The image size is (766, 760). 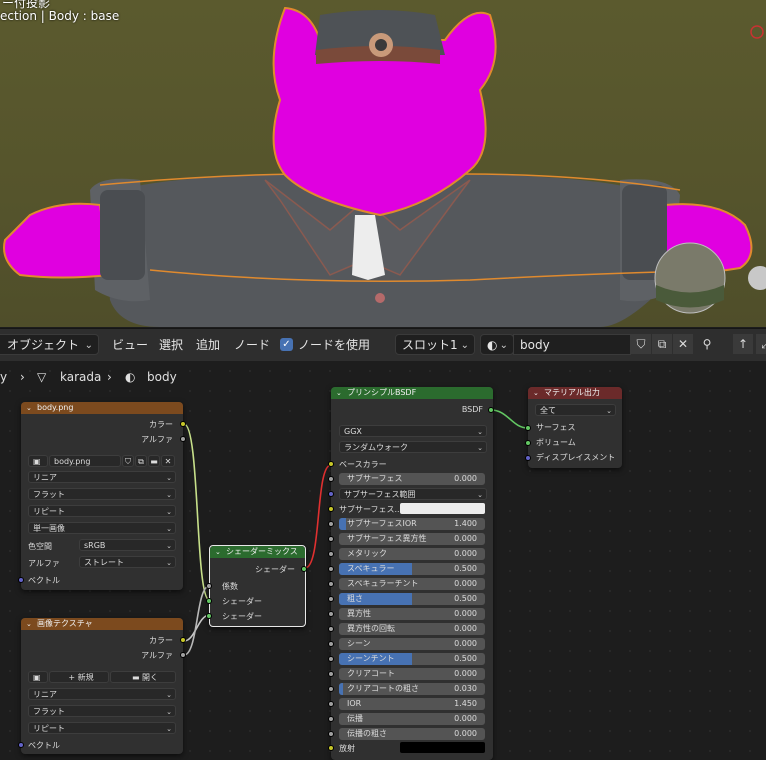 I want to click on socket-subsurface-radius-in, so click(x=331, y=494).